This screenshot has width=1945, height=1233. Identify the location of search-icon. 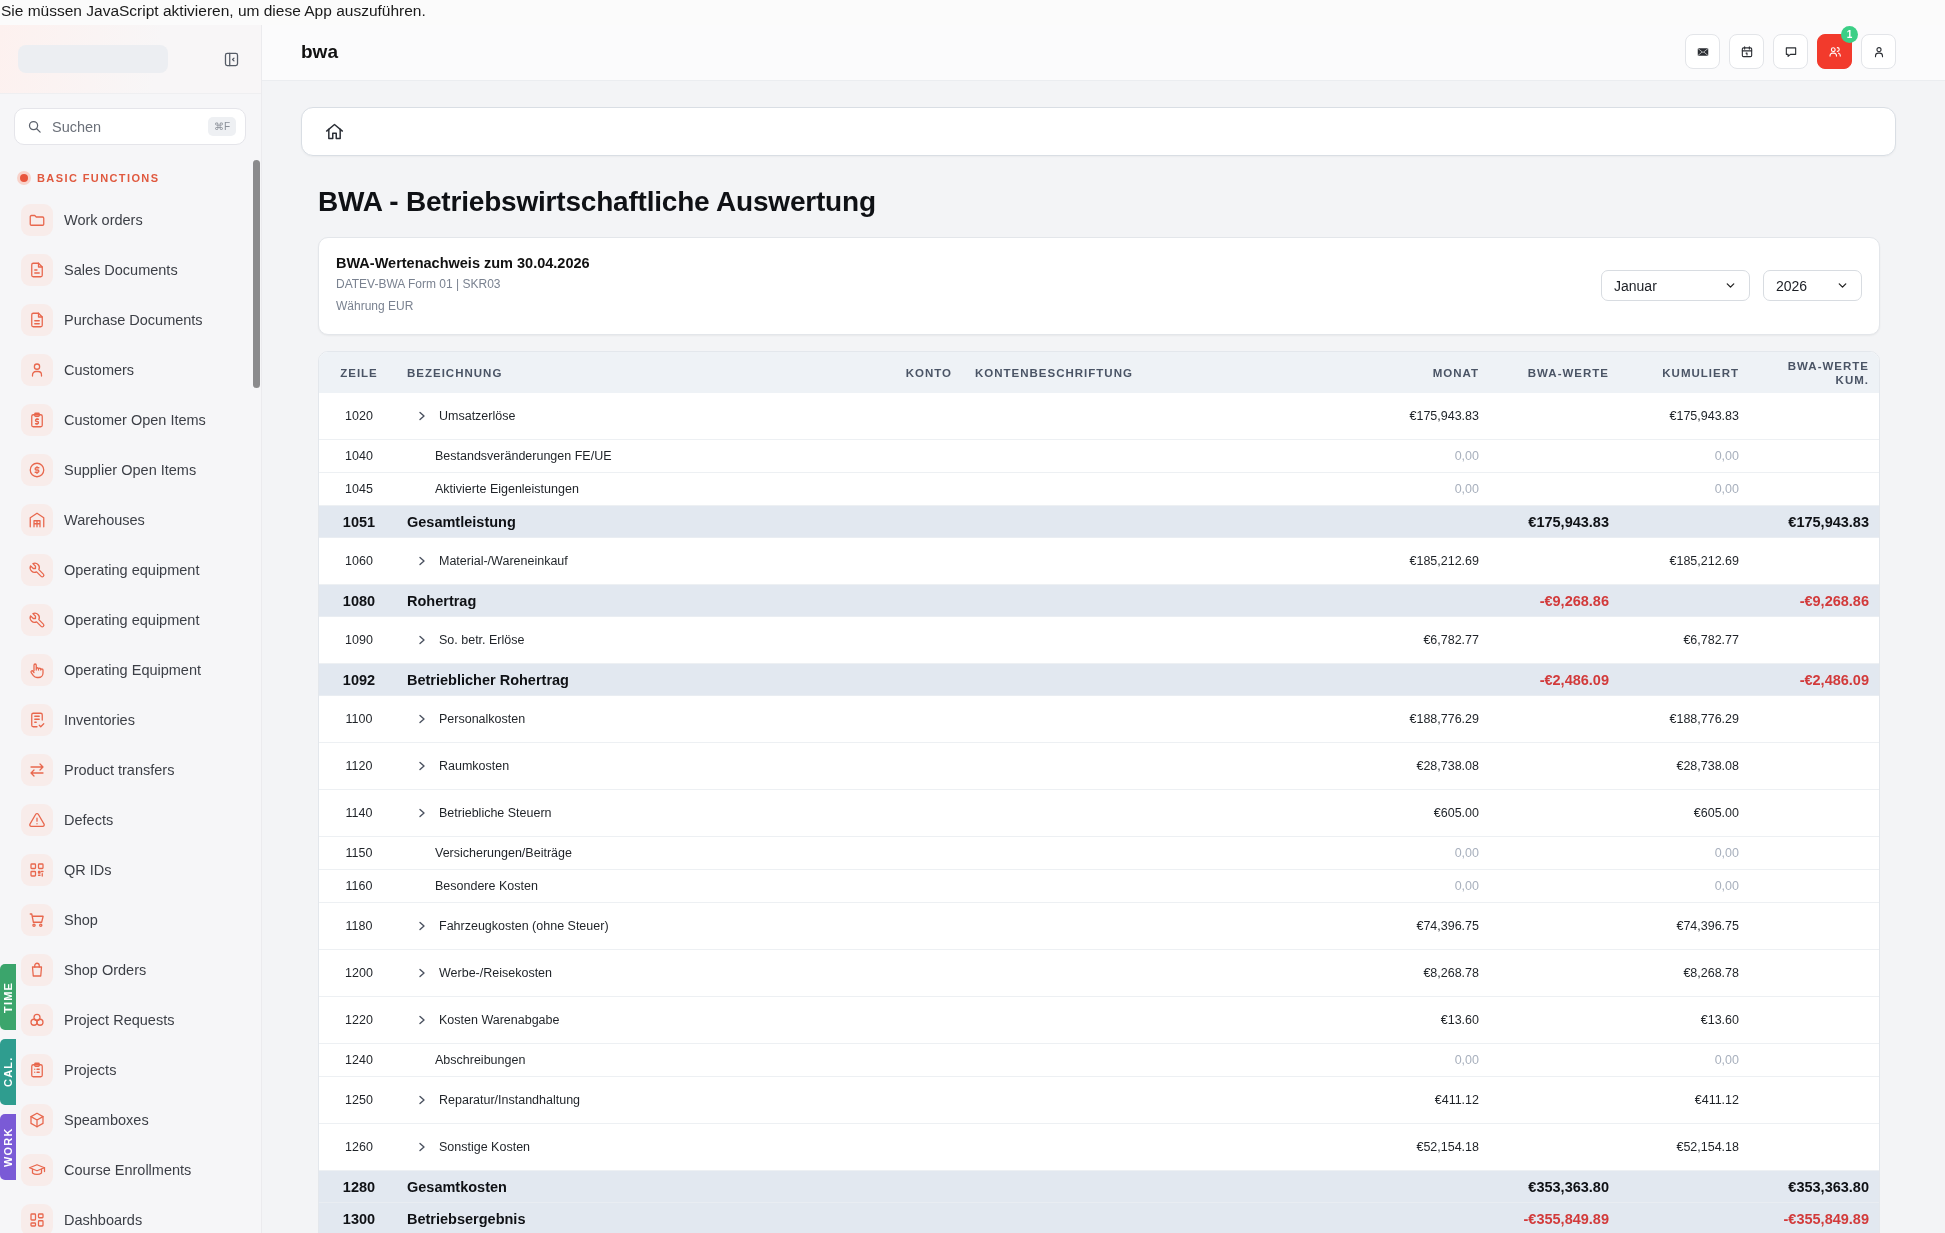
(34, 126).